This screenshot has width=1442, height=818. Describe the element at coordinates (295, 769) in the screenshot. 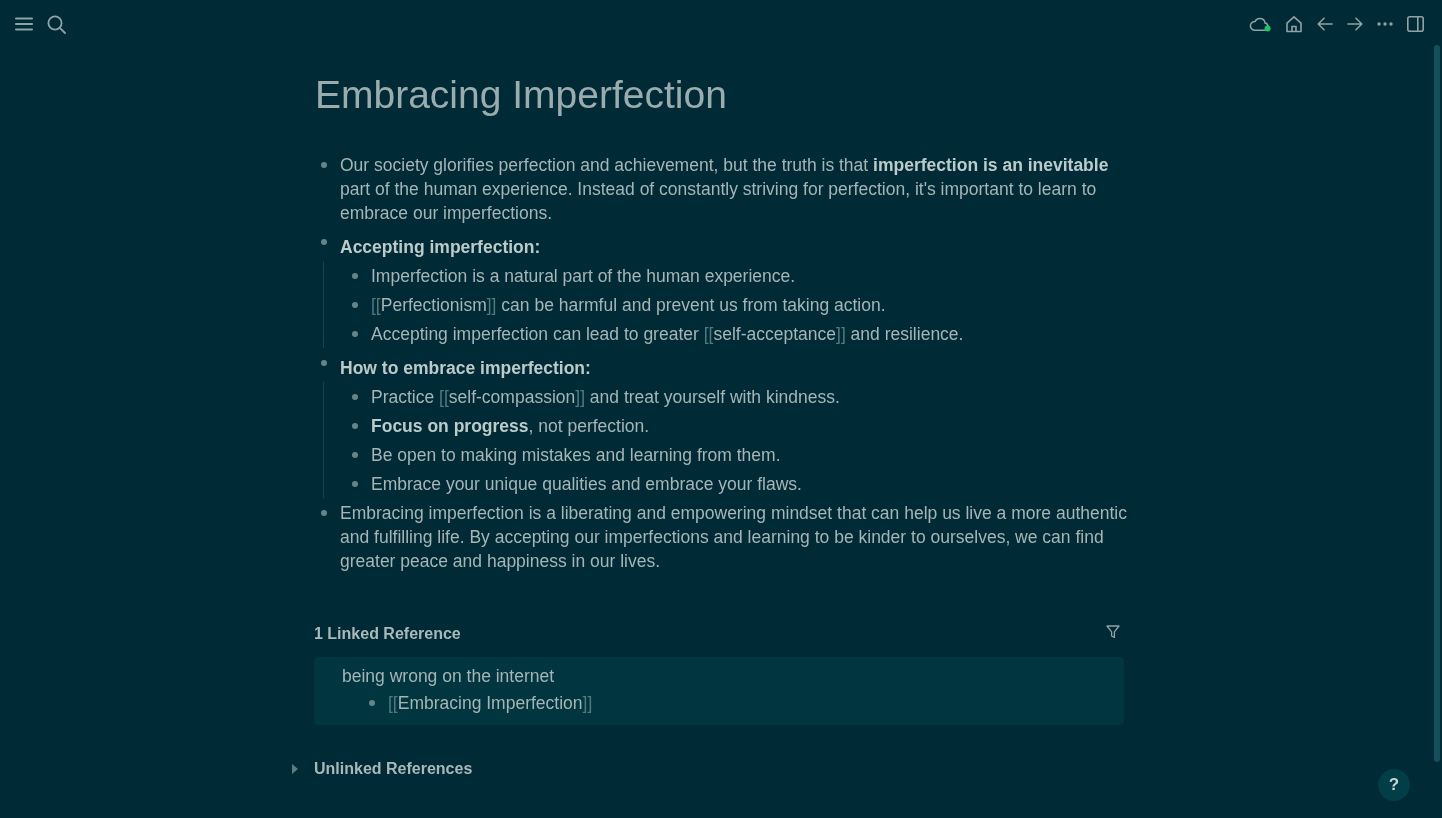

I see `caret-icon` at that location.